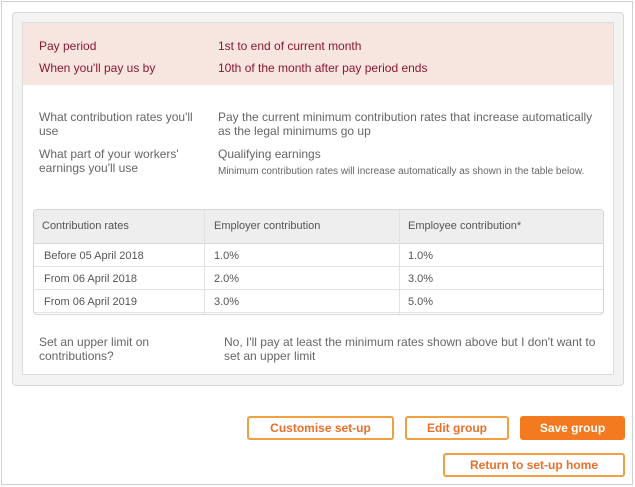 The image size is (635, 487). What do you see at coordinates (318, 301) in the screenshot?
I see `table-row: From 06 April 2019 3.0% 5.0%` at bounding box center [318, 301].